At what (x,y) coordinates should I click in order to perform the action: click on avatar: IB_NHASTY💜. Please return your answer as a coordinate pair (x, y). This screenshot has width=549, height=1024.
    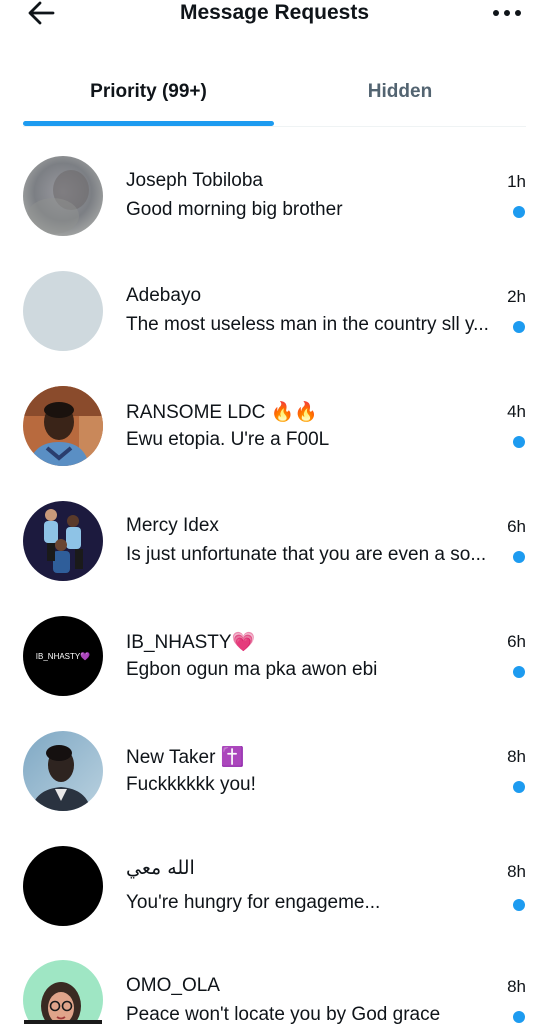
    Looking at the image, I should click on (63, 656).